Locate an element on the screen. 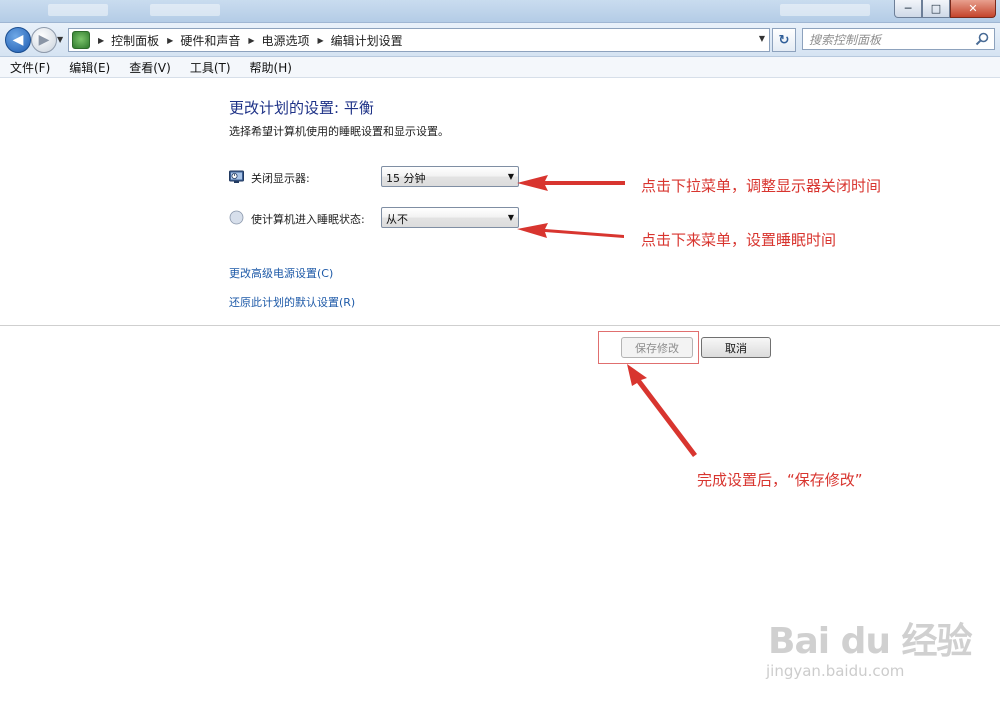  ghost-search is located at coordinates (825, 10).